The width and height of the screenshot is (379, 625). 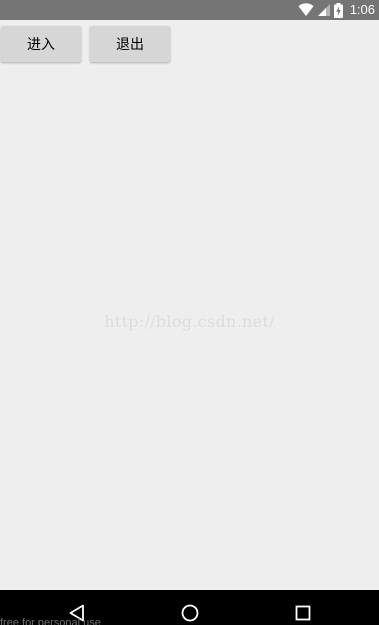 I want to click on signal-icon, so click(x=324, y=10).